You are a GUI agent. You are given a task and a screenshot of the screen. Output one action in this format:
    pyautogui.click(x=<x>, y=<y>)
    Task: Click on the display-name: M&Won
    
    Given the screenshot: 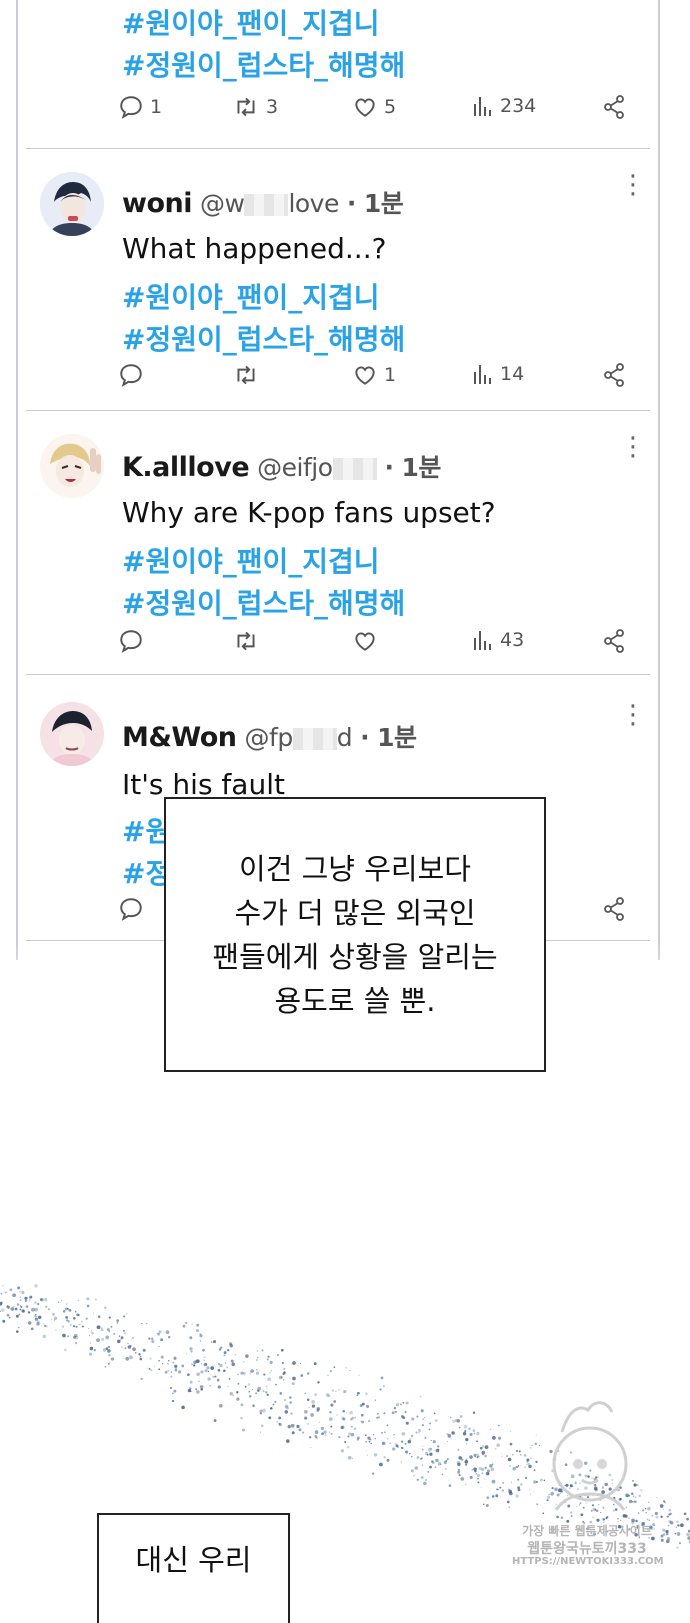 What is the action you would take?
    pyautogui.click(x=179, y=737)
    